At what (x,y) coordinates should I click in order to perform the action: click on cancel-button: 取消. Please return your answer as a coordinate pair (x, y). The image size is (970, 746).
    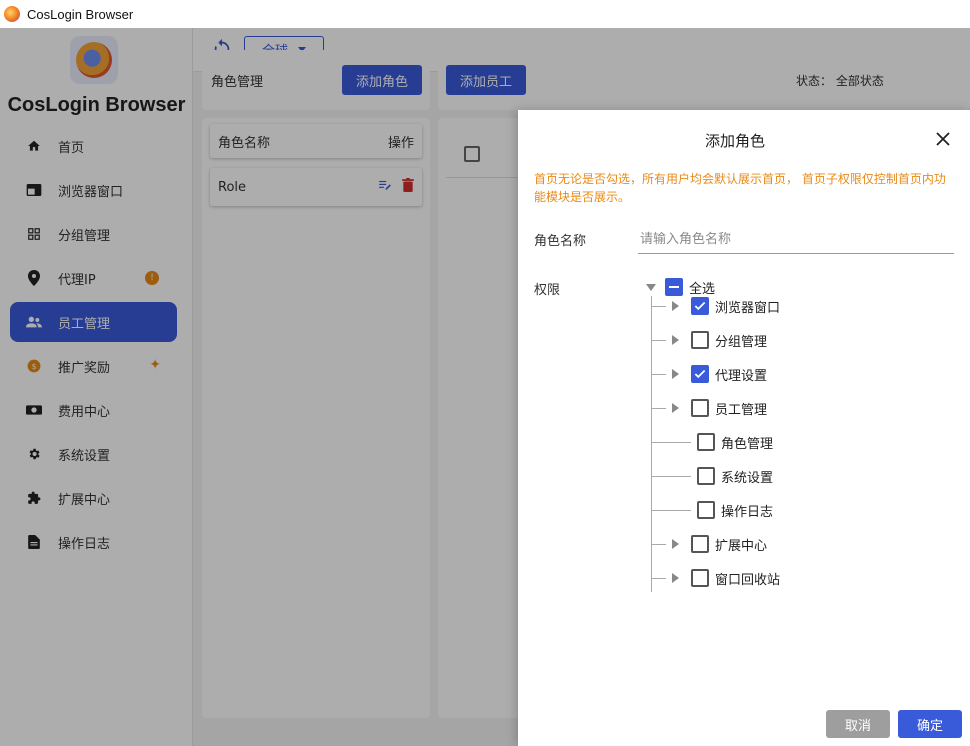
    Looking at the image, I should click on (858, 724).